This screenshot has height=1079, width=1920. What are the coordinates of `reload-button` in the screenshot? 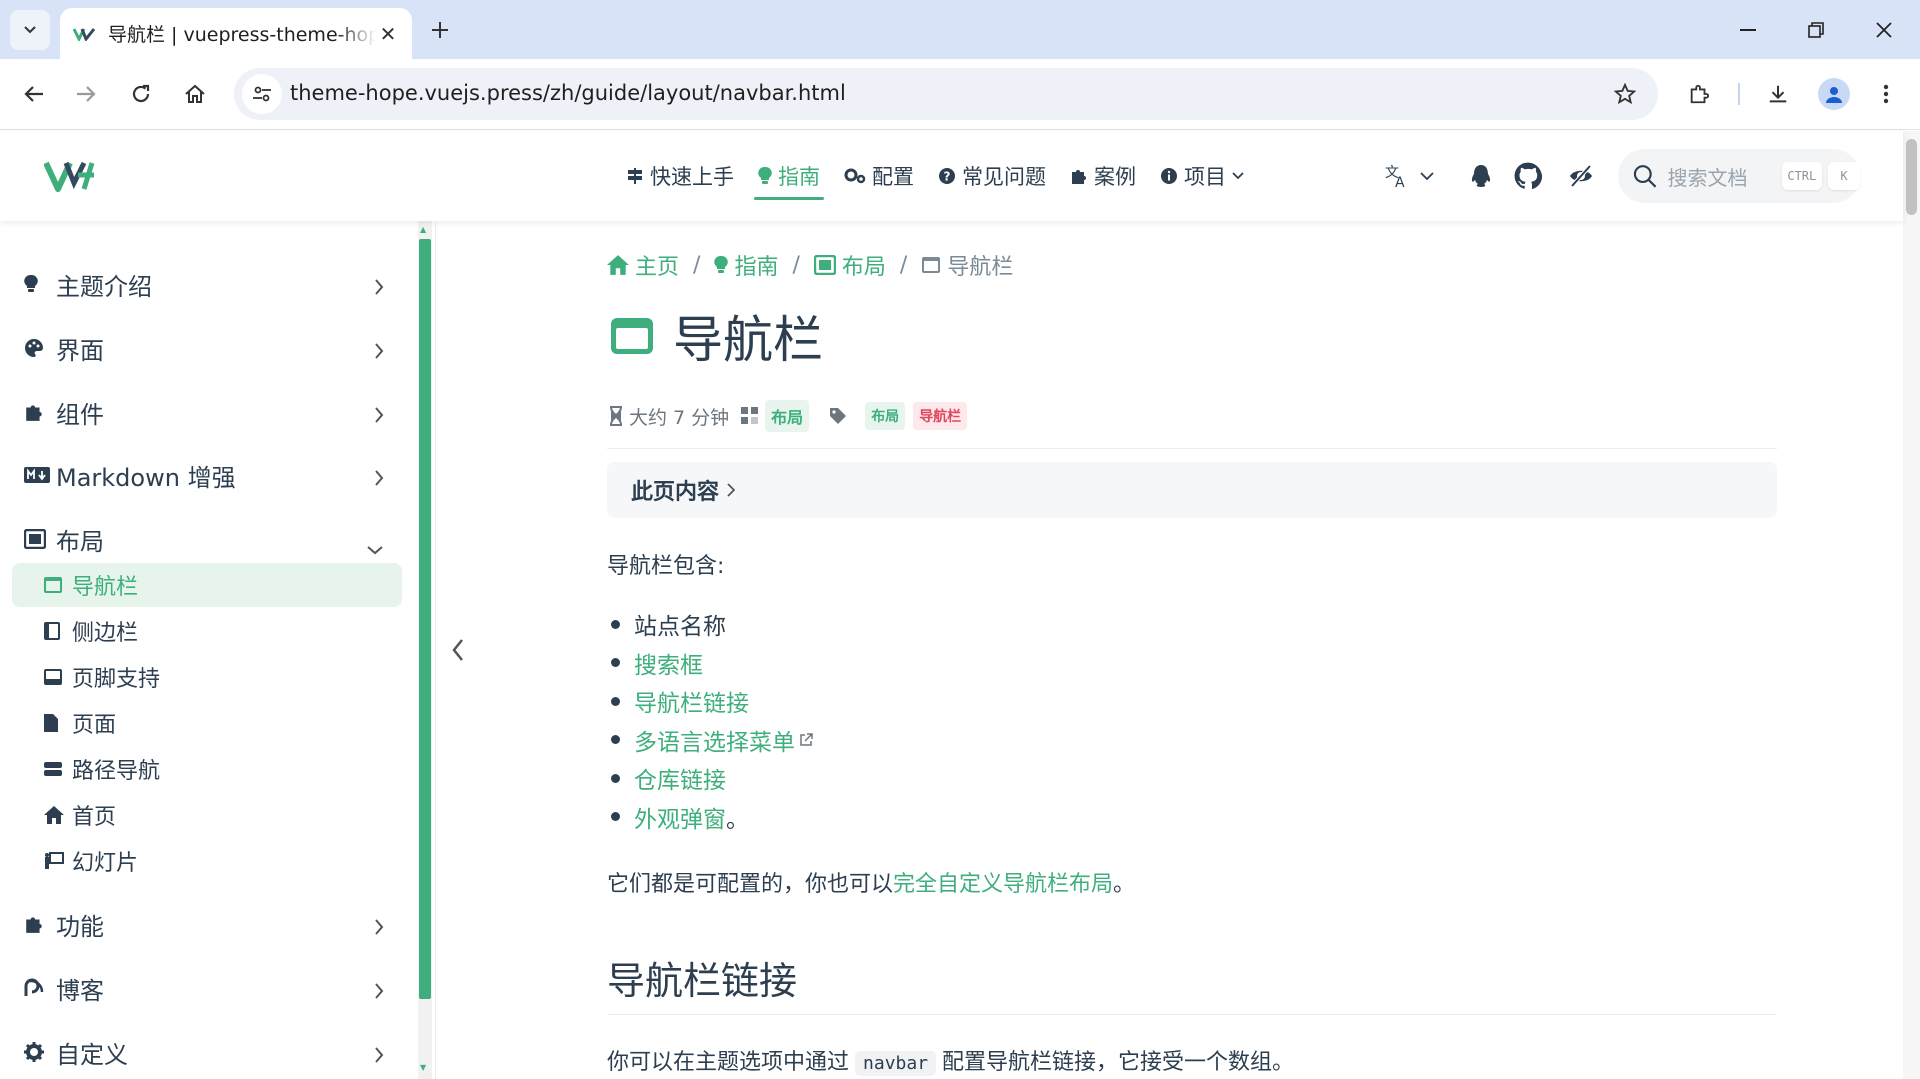 It's located at (141, 94).